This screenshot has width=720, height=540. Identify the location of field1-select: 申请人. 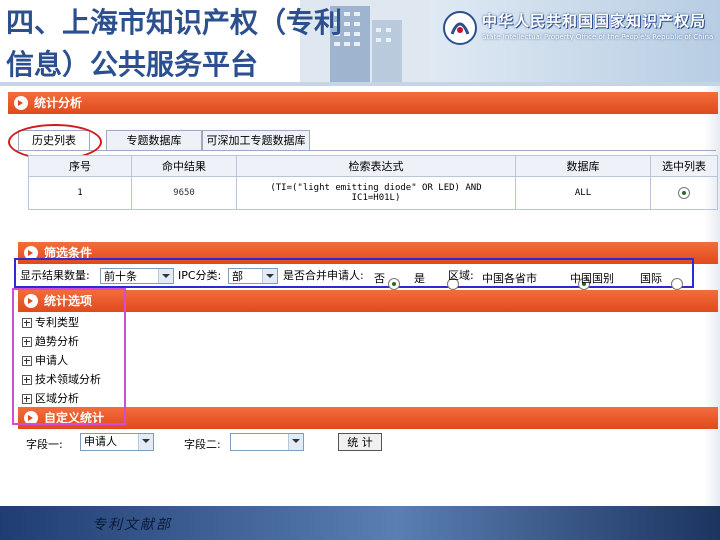
(117, 442).